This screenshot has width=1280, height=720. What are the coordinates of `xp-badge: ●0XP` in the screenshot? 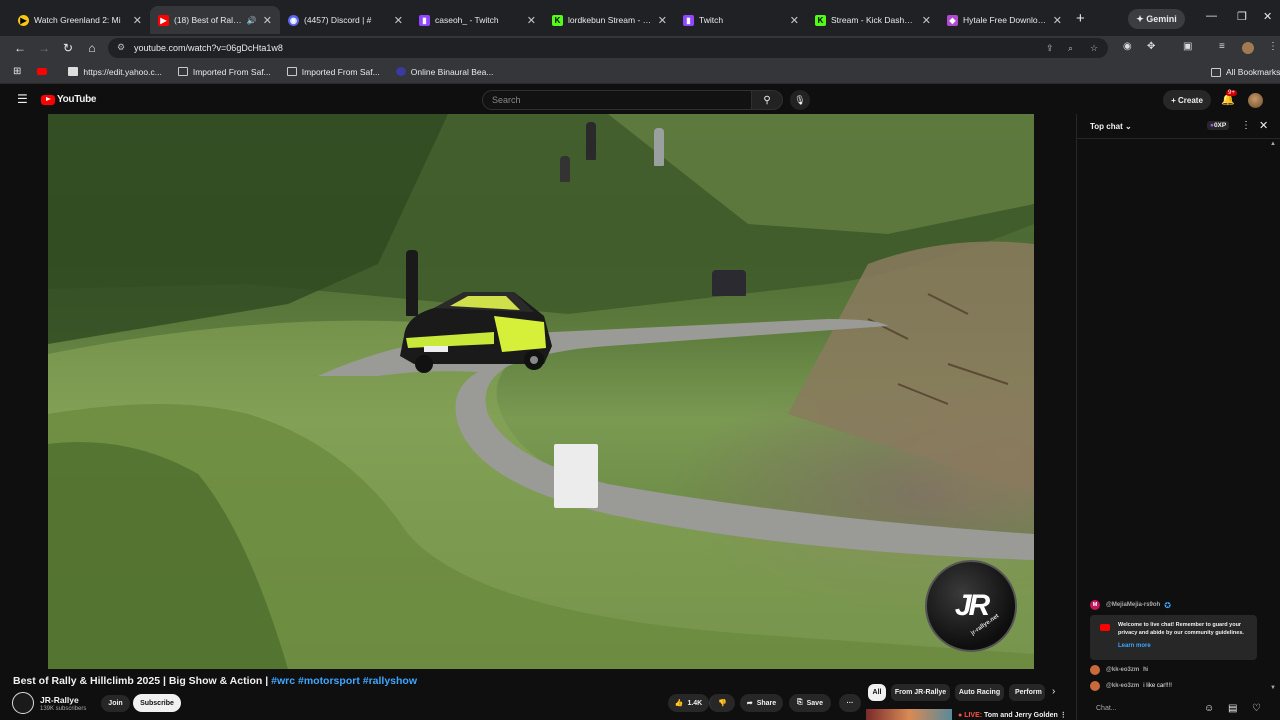 It's located at (1218, 125).